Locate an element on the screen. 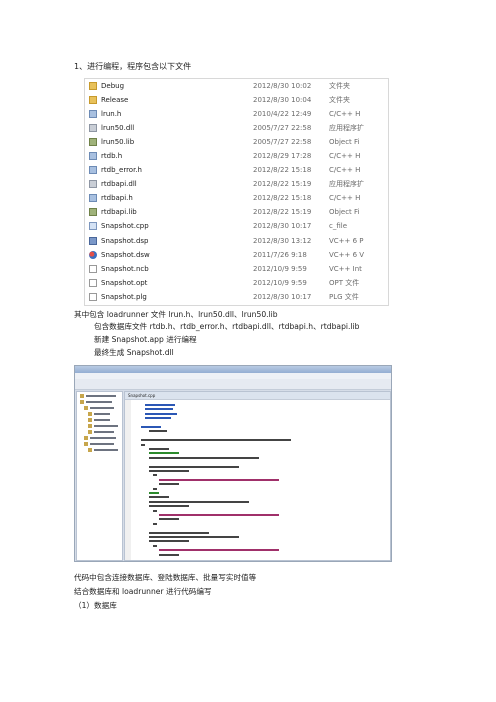  file-row: lrun.h 2010/4/22 12:49 C/C++ H is located at coordinates (236, 114).